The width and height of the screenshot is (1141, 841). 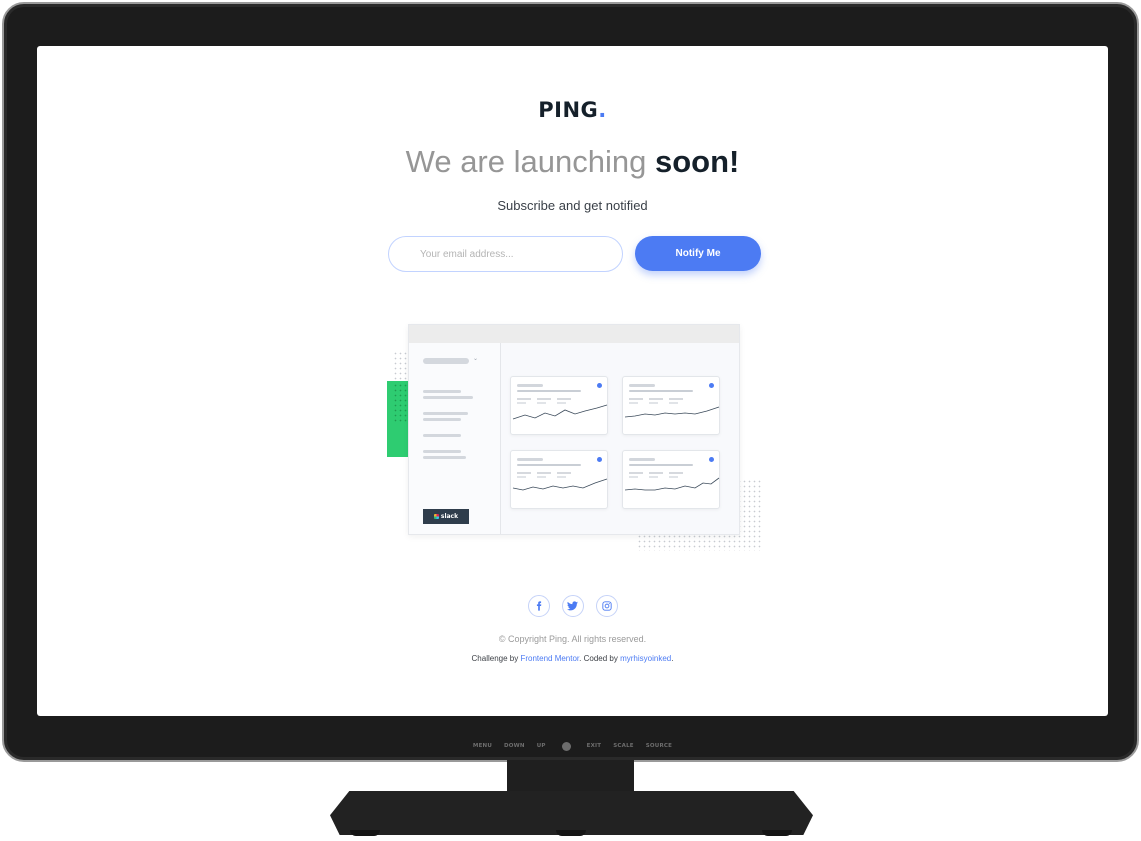 What do you see at coordinates (570, 777) in the screenshot?
I see `monitor-neck` at bounding box center [570, 777].